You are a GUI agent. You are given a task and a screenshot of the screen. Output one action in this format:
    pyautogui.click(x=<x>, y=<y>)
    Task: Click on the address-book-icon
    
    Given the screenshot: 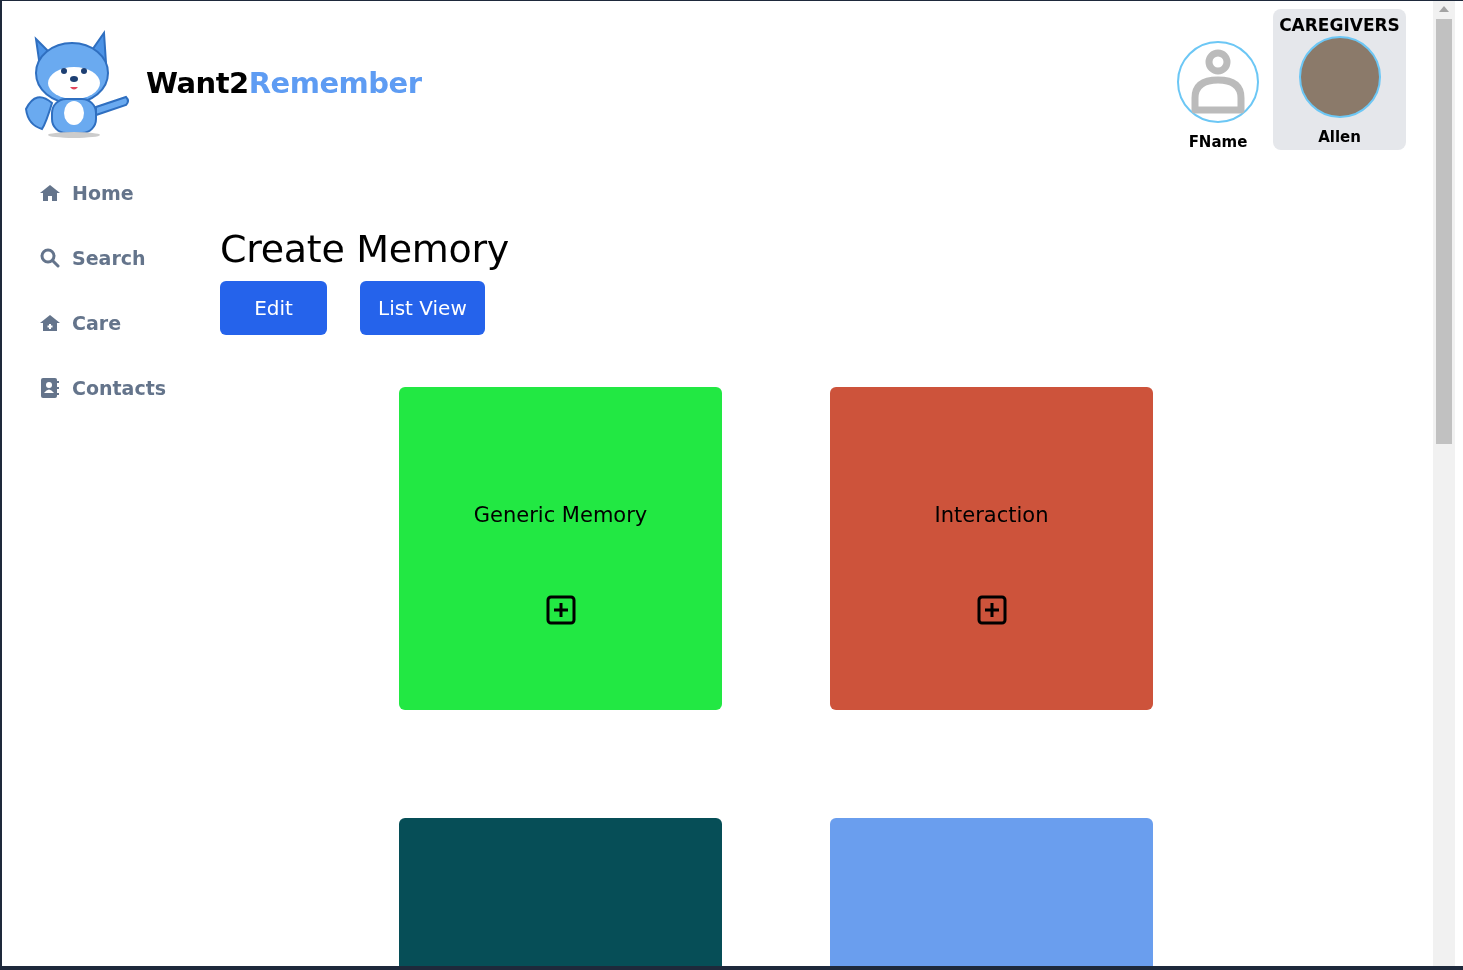 What is the action you would take?
    pyautogui.click(x=50, y=388)
    